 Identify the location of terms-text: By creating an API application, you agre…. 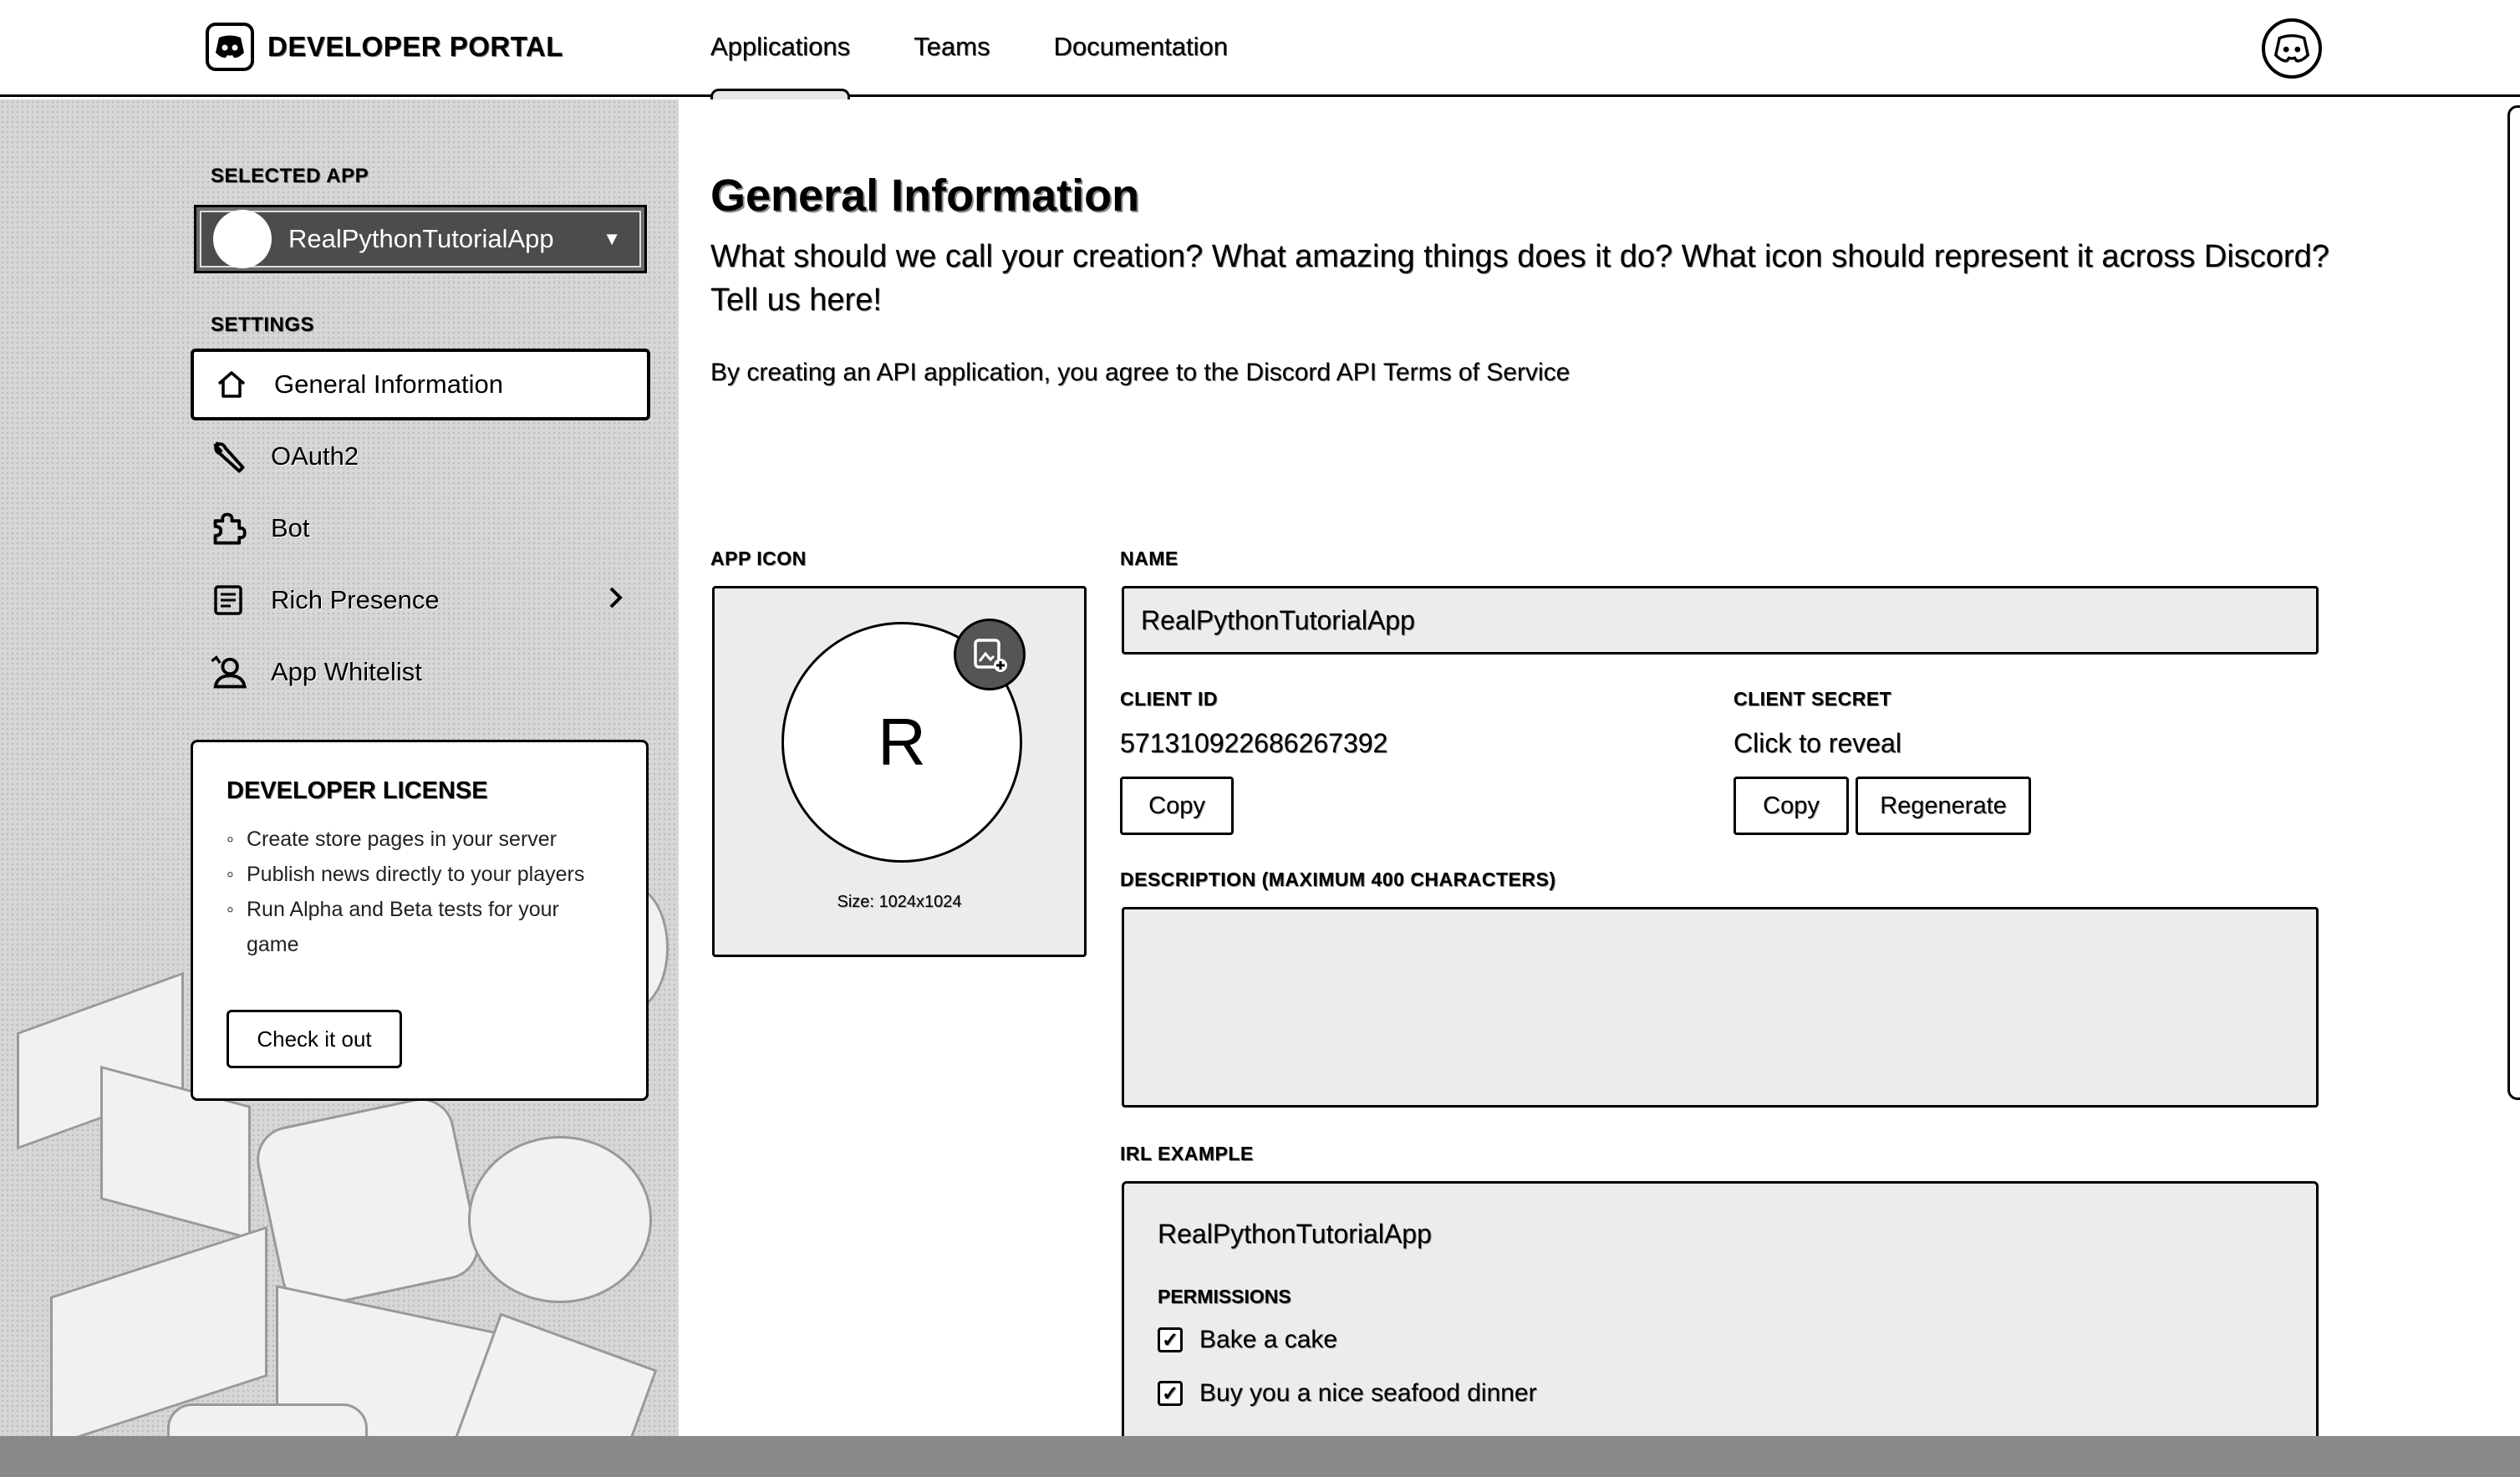
(1140, 373).